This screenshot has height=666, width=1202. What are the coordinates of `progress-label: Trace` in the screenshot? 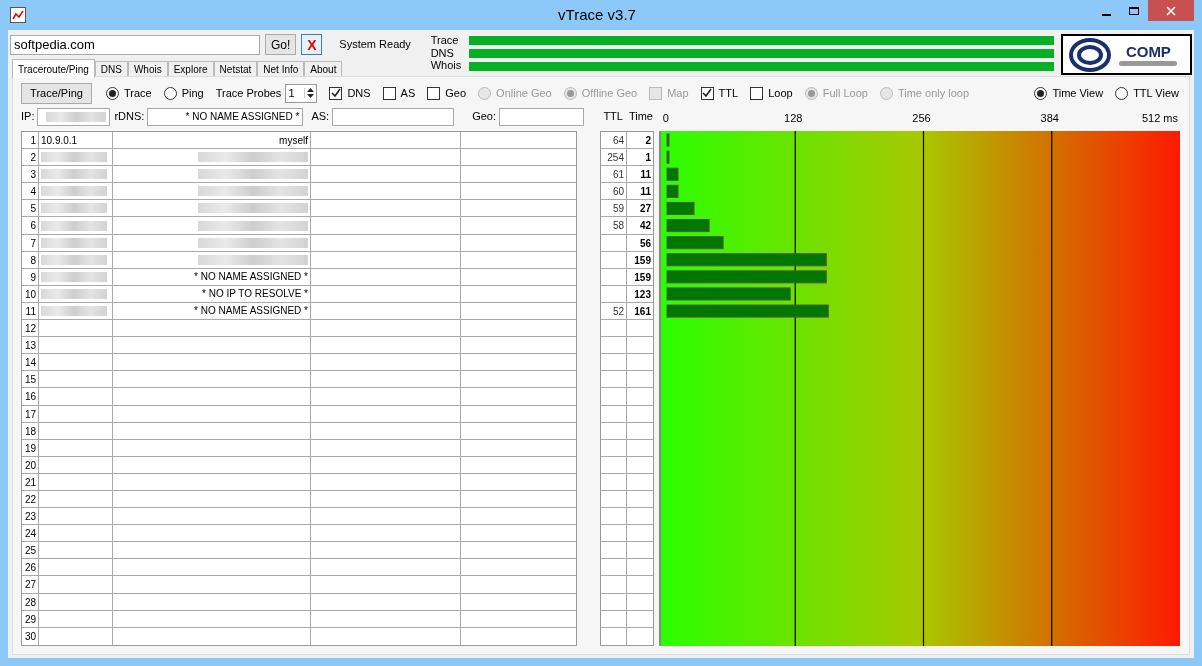 It's located at (445, 40).